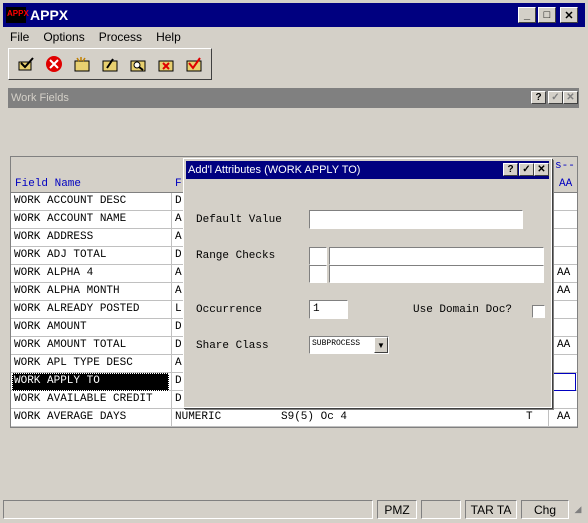 The height and width of the screenshot is (523, 588). Describe the element at coordinates (555, 97) in the screenshot. I see `ok-button: ✓` at that location.